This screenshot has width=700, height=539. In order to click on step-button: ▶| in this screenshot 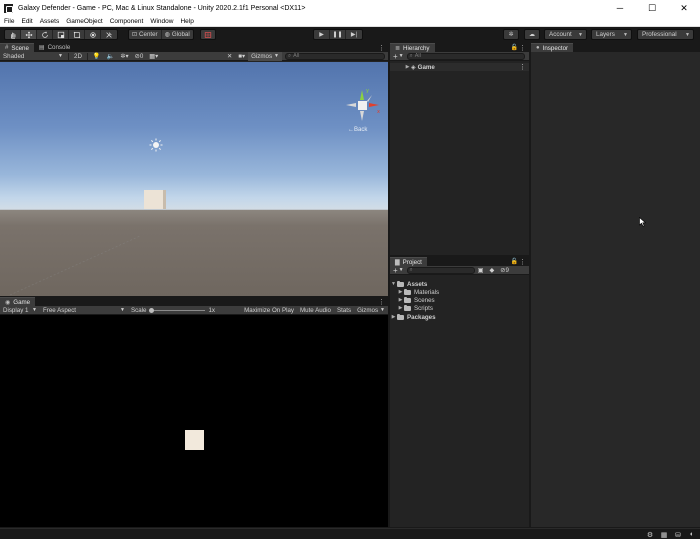, I will do `click(354, 34)`.